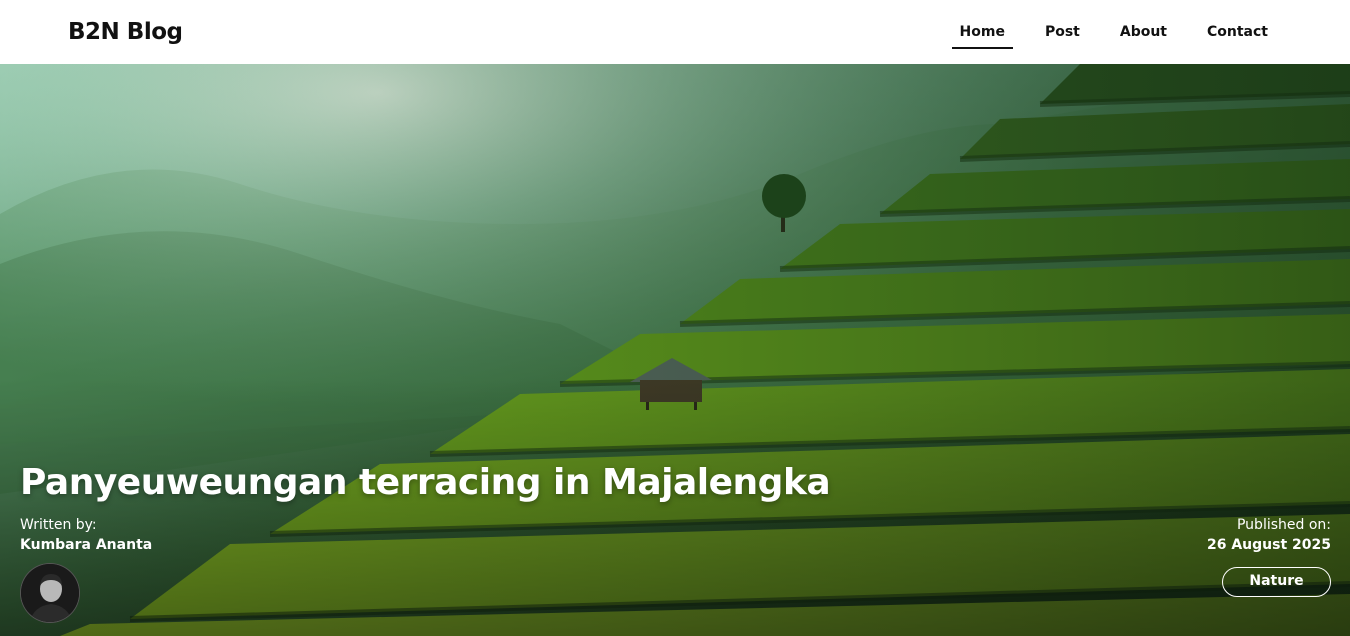 The width and height of the screenshot is (1350, 636). Describe the element at coordinates (1237, 35) in the screenshot. I see `nav-item-contact: Contact` at that location.